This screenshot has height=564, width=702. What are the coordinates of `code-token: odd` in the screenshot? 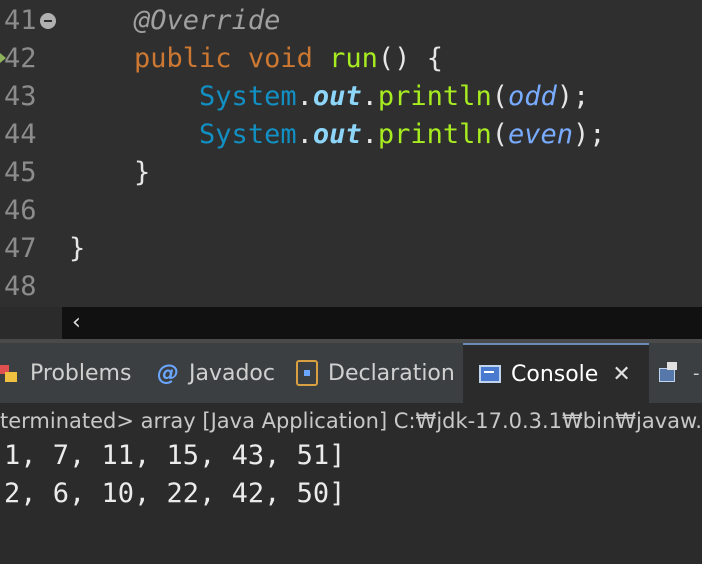 It's located at (532, 96).